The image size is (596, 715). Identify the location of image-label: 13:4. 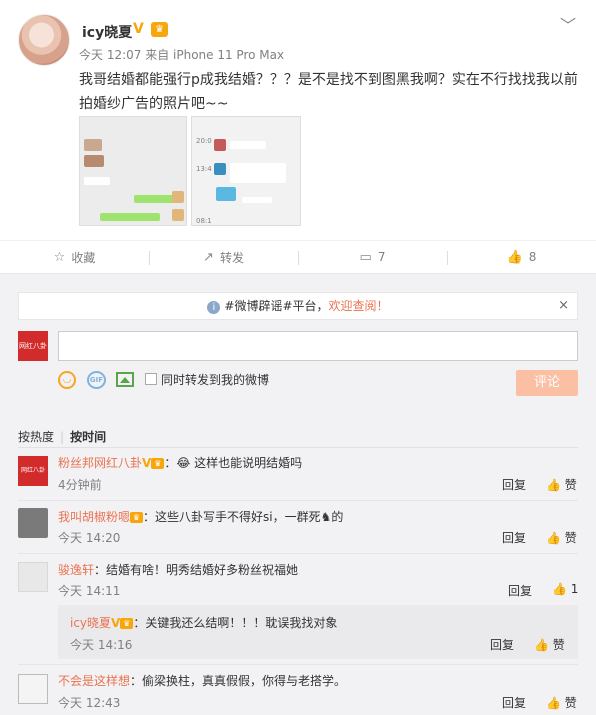
(204, 169).